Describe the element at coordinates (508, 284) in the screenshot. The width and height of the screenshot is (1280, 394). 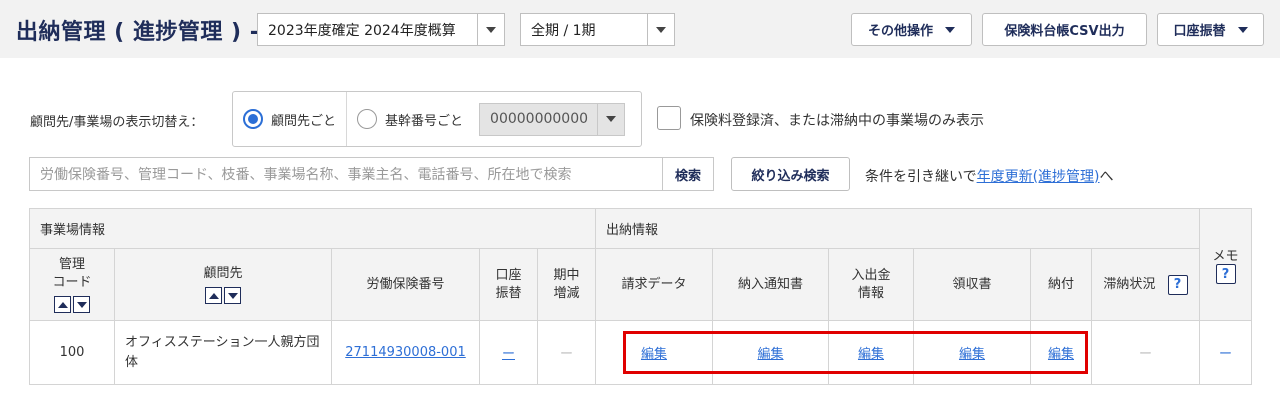
I see `col-account-transfer: 口座 振替` at that location.